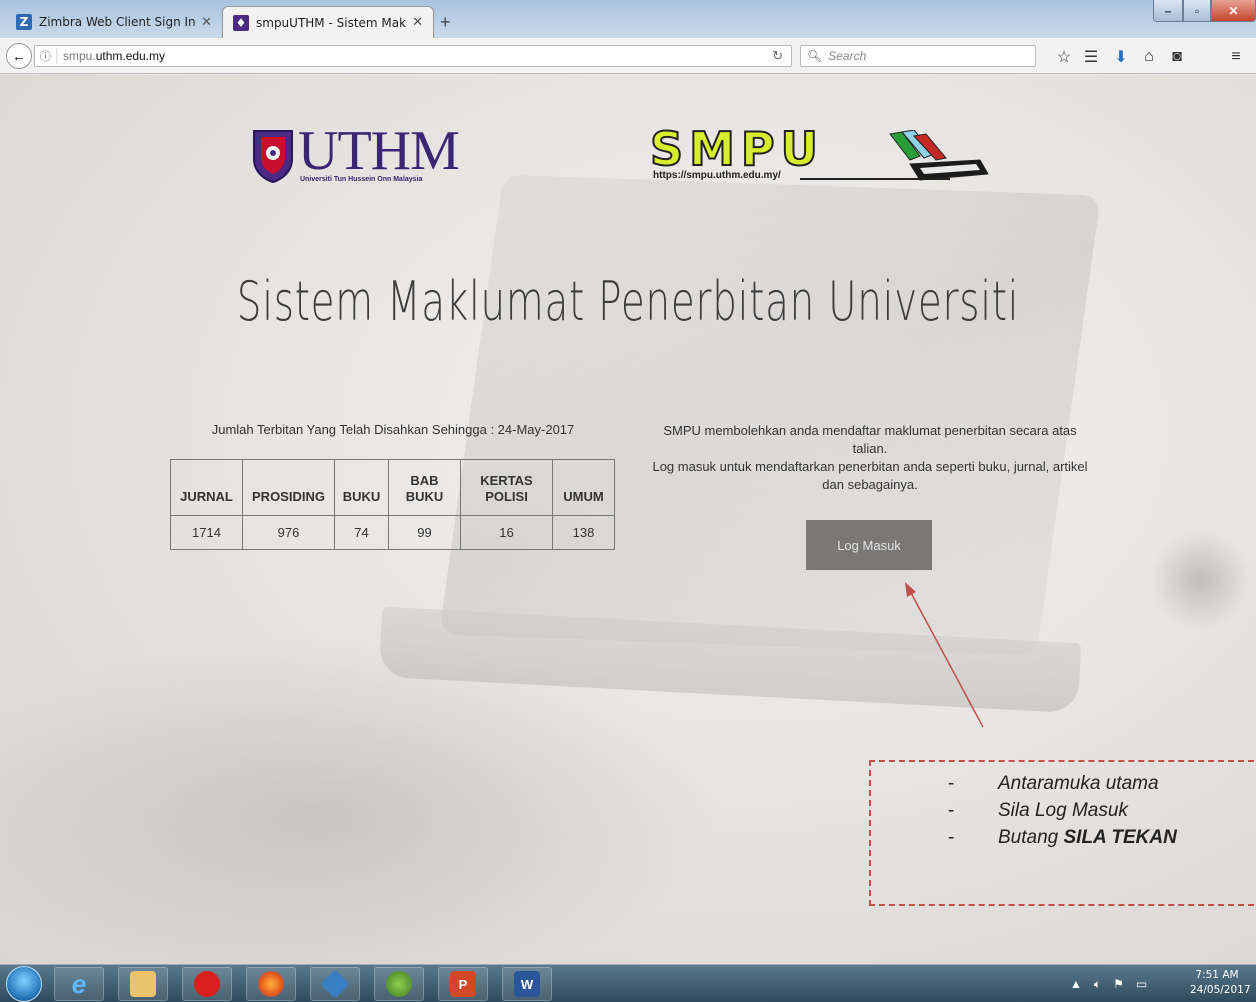 This screenshot has height=1002, width=1256. I want to click on close-window-button: ✕, so click(1233, 11).